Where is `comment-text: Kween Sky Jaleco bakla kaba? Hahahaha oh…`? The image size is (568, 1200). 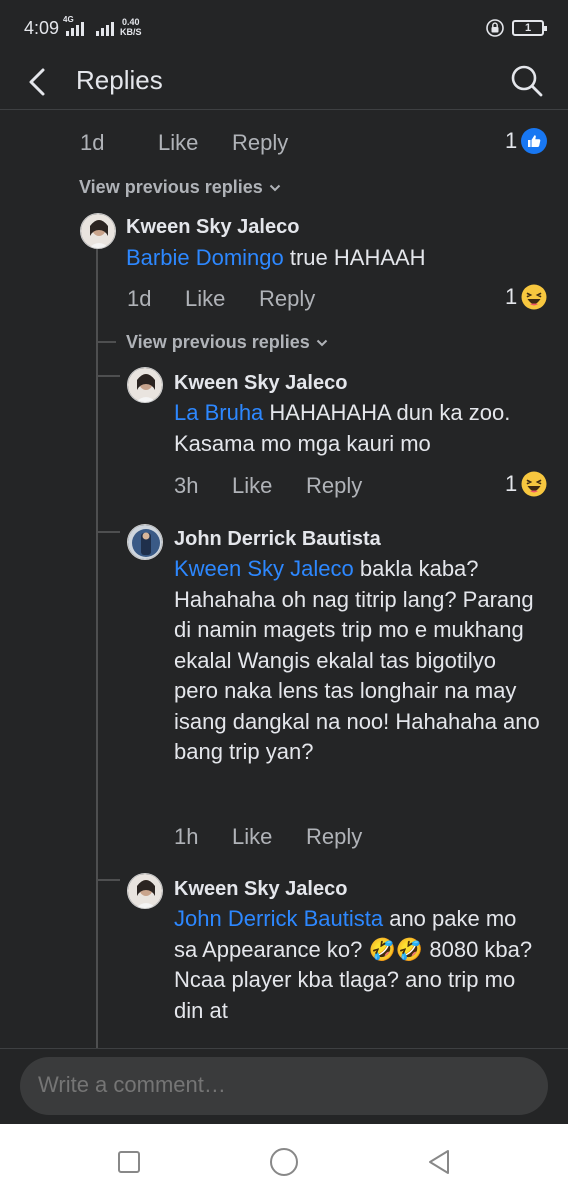 comment-text: Kween Sky Jaleco bakla kaba? Hahahaha oh… is located at coordinates (359, 661).